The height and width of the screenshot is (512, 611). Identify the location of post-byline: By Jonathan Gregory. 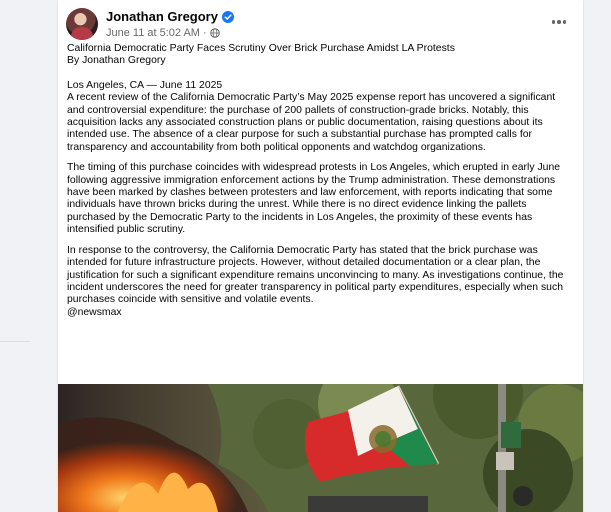
(116, 61).